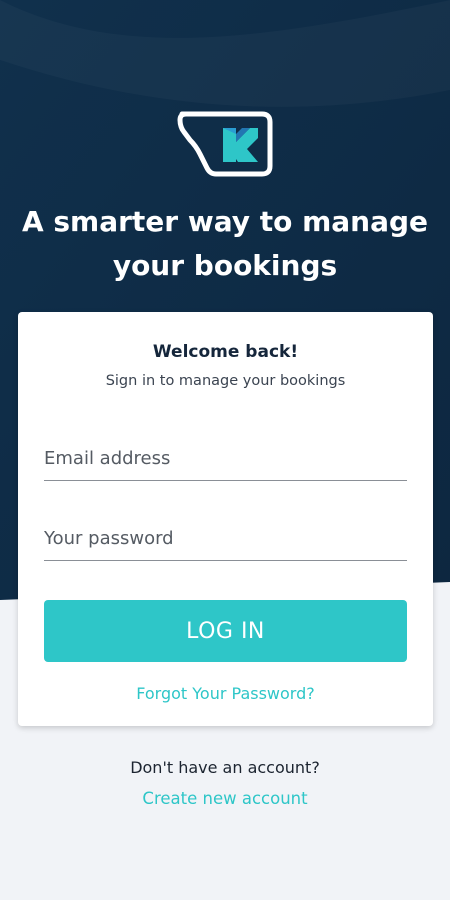 The height and width of the screenshot is (900, 450). Describe the element at coordinates (225, 352) in the screenshot. I see `card-title: Welcome back!` at that location.